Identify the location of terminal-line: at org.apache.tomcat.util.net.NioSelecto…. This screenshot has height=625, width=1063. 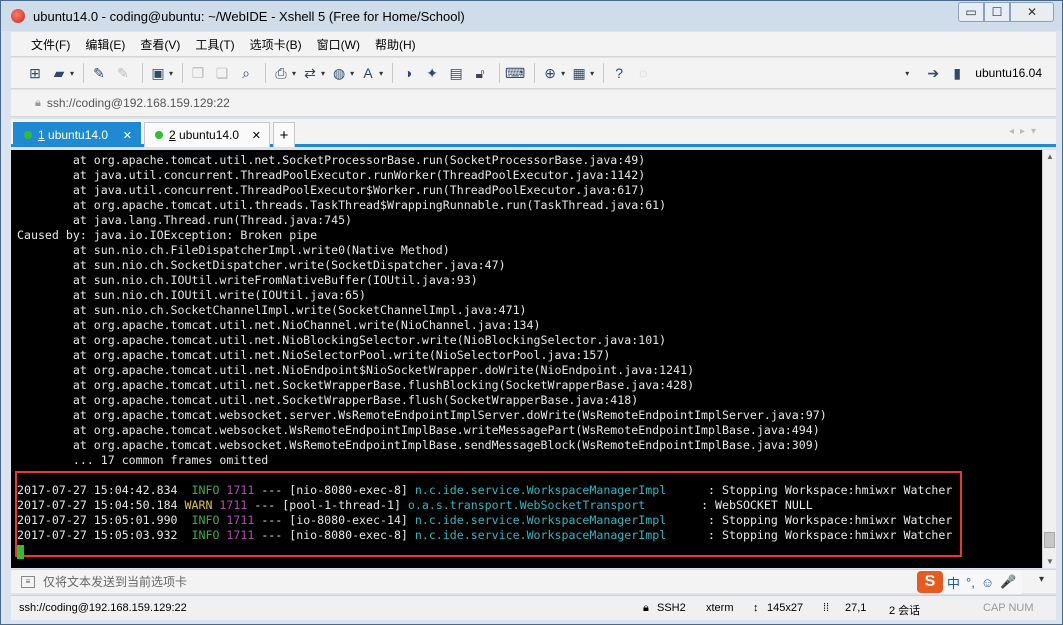
(314, 355).